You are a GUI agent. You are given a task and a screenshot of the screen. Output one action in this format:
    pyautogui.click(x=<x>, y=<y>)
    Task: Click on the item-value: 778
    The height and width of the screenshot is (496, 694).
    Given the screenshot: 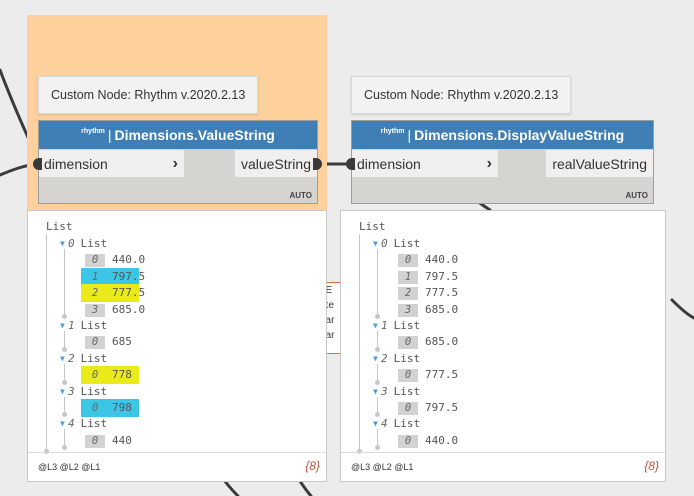 What is the action you would take?
    pyautogui.click(x=122, y=375)
    